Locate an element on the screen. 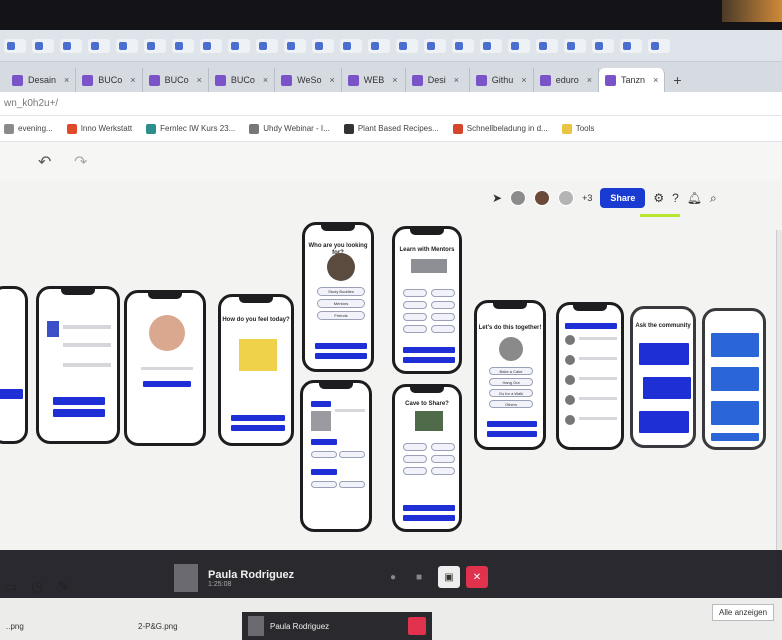 The height and width of the screenshot is (640, 782). screen-title: Ask the community is located at coordinates (663, 326).